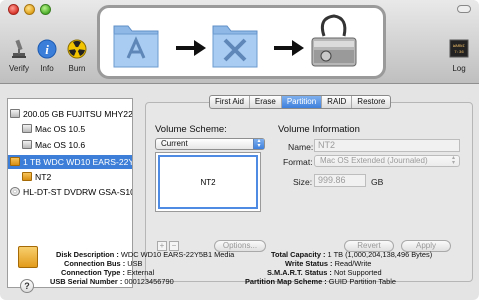  Describe the element at coordinates (140, 272) in the screenshot. I see `detail-value: External` at that location.